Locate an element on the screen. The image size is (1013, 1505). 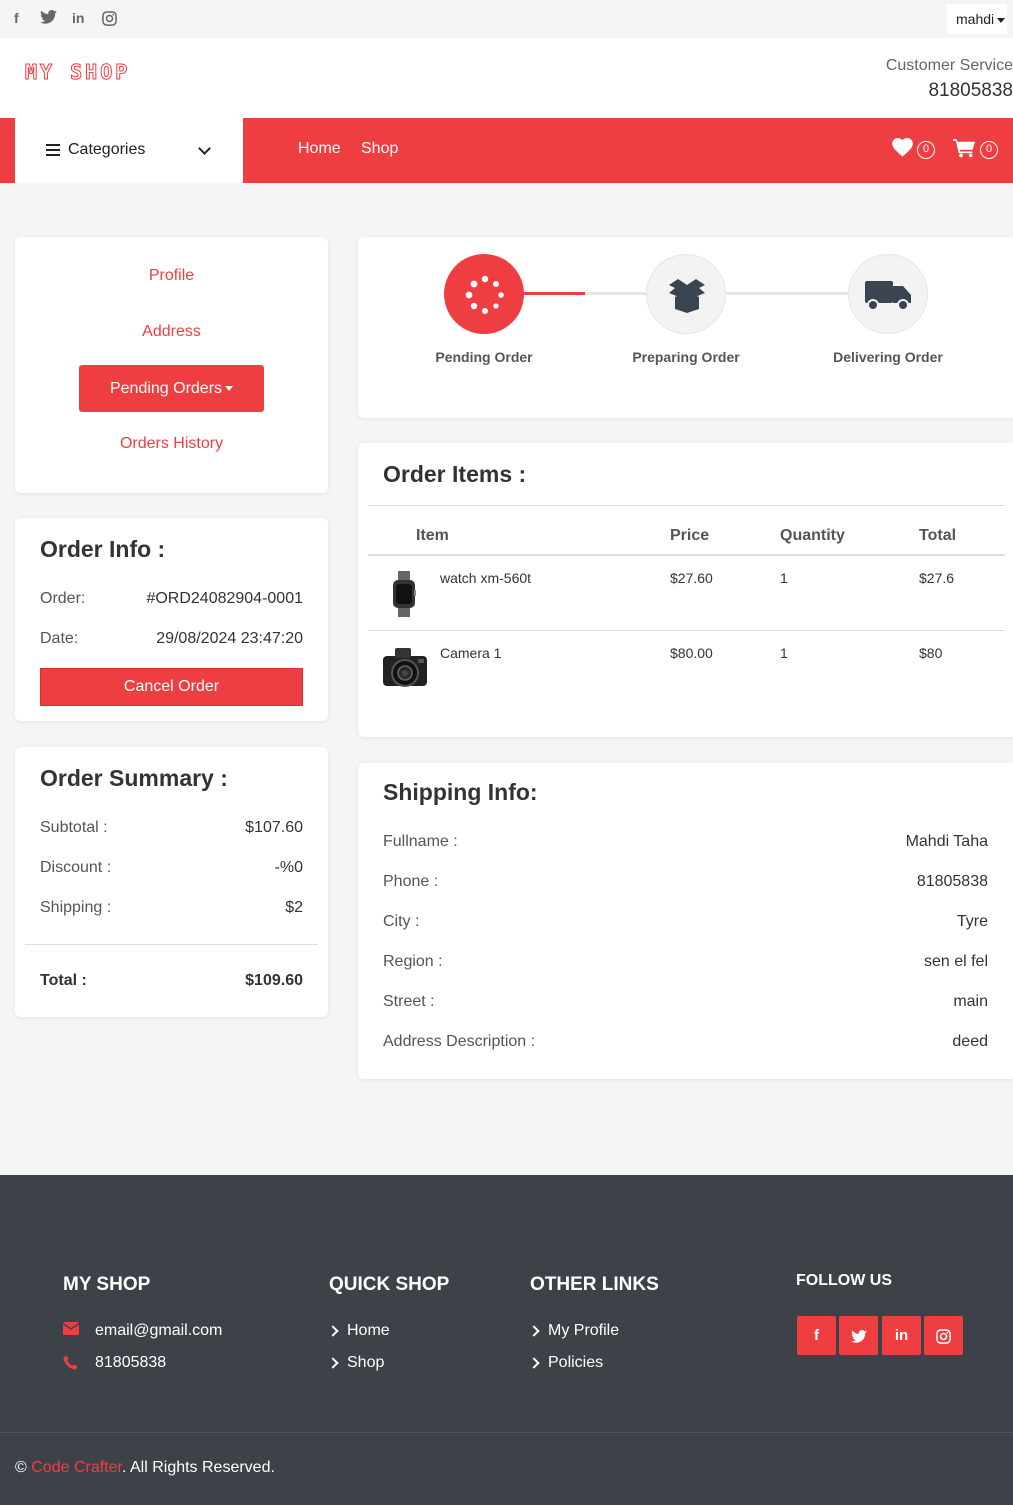
main-nav: Categories Home Shop 0 0 is located at coordinates (506, 150).